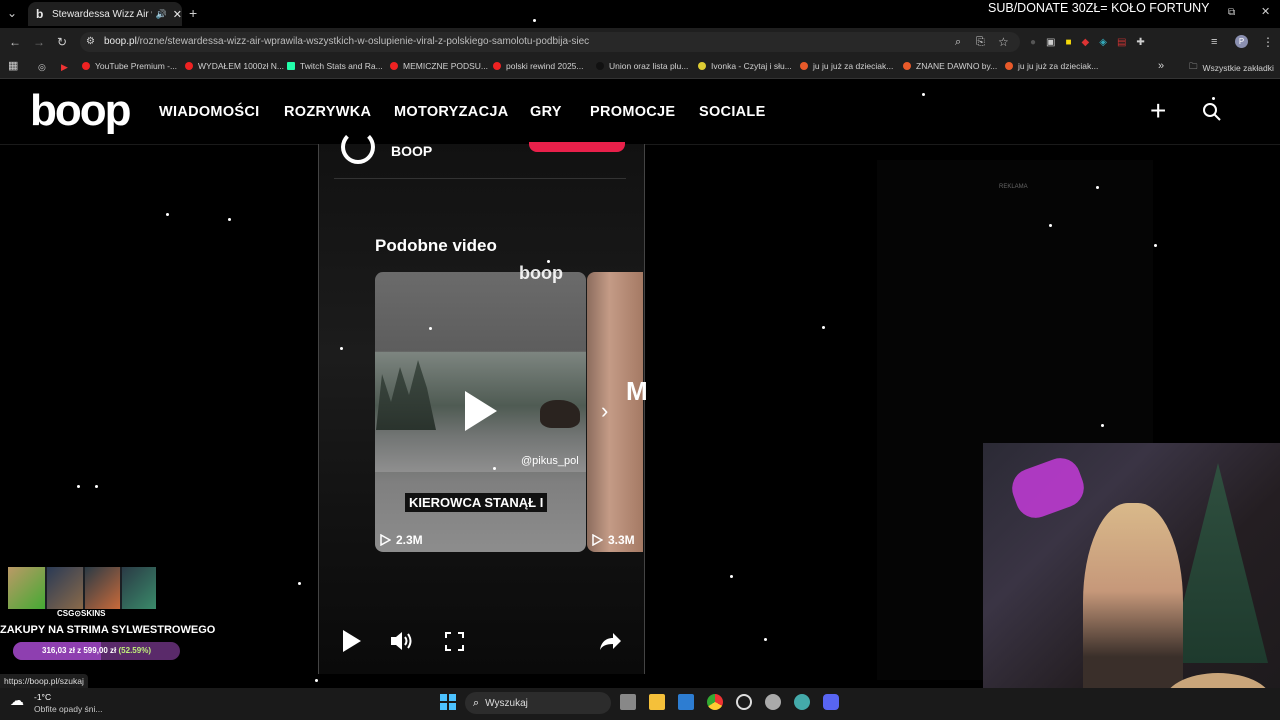  I want to click on extension-icon: ◆, so click(1086, 43).